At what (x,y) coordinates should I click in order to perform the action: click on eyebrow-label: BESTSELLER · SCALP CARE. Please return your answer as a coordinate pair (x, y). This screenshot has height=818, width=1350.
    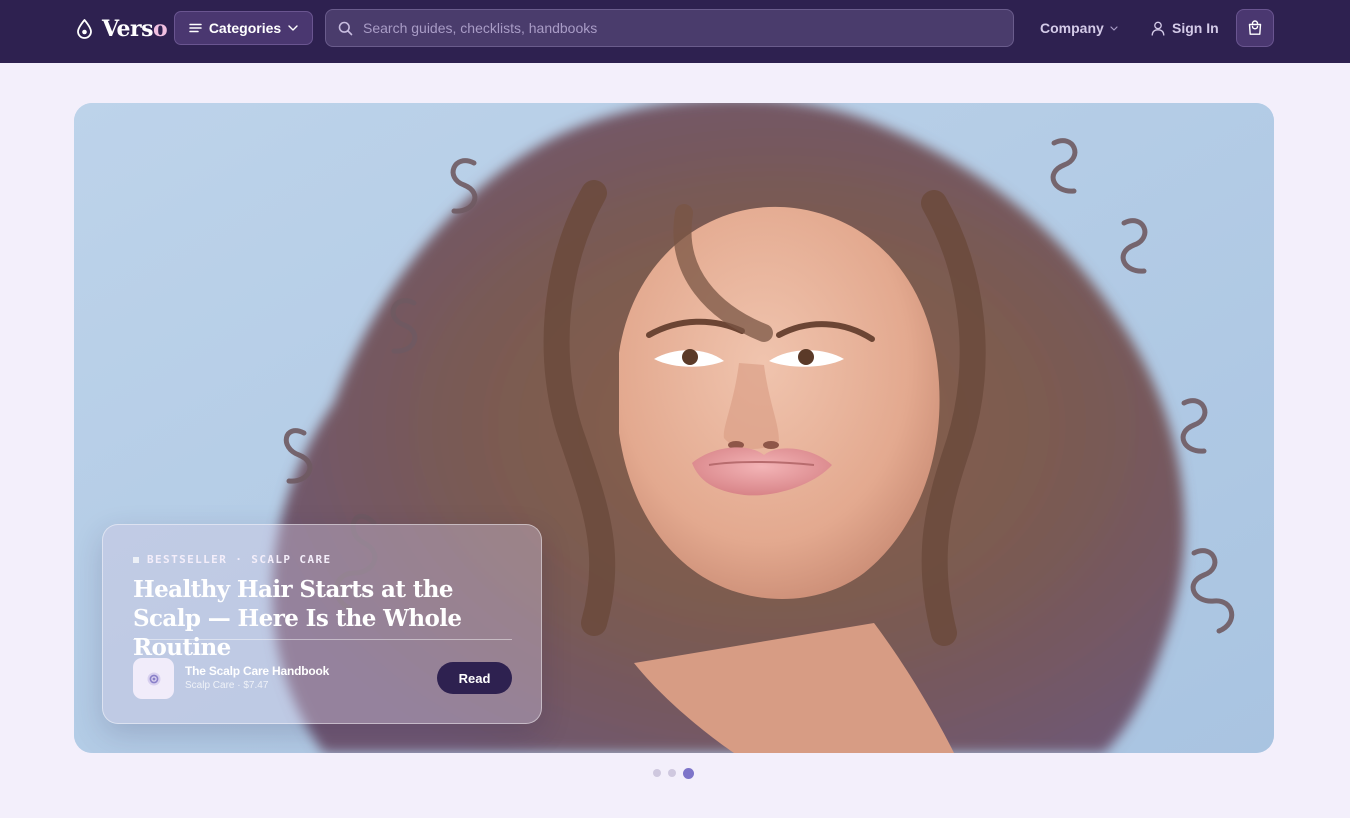
    Looking at the image, I should click on (239, 559).